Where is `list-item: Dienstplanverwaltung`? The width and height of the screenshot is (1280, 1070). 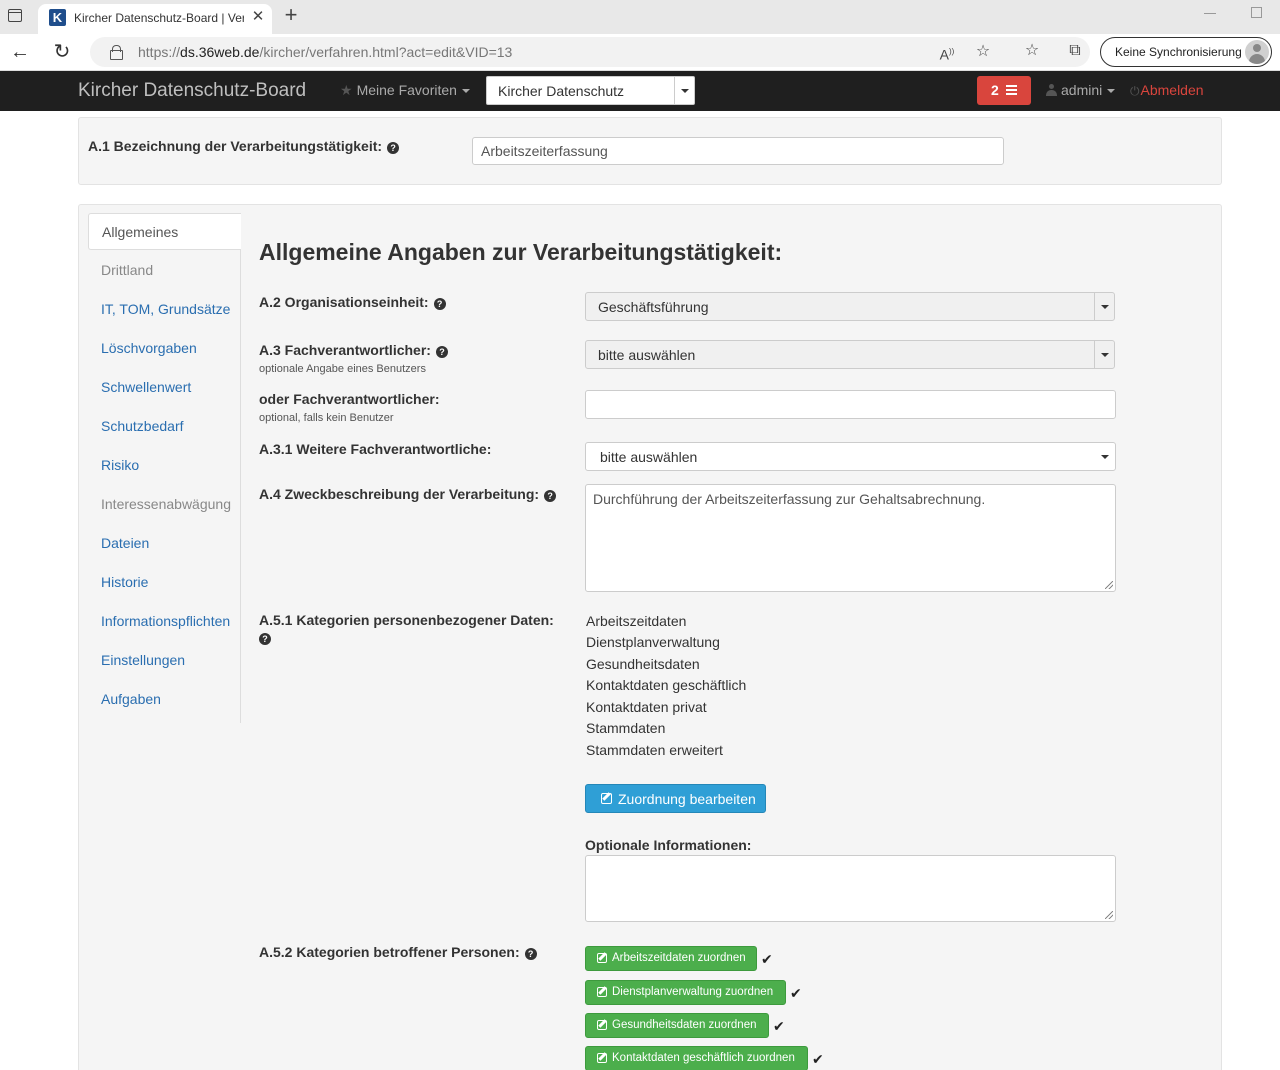 list-item: Dienstplanverwaltung is located at coordinates (653, 642).